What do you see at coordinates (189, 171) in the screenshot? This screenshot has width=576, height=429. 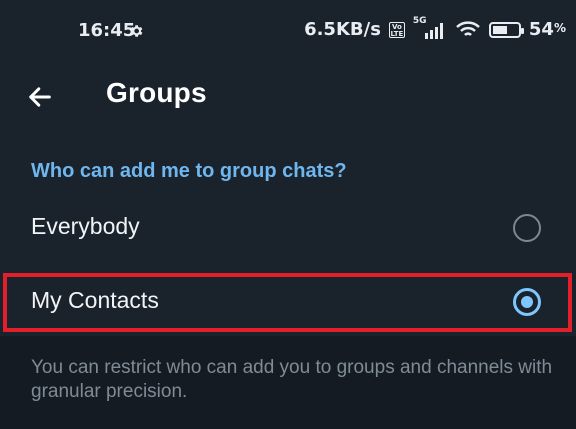 I see `section-header: Who can add me to group chats?` at bounding box center [189, 171].